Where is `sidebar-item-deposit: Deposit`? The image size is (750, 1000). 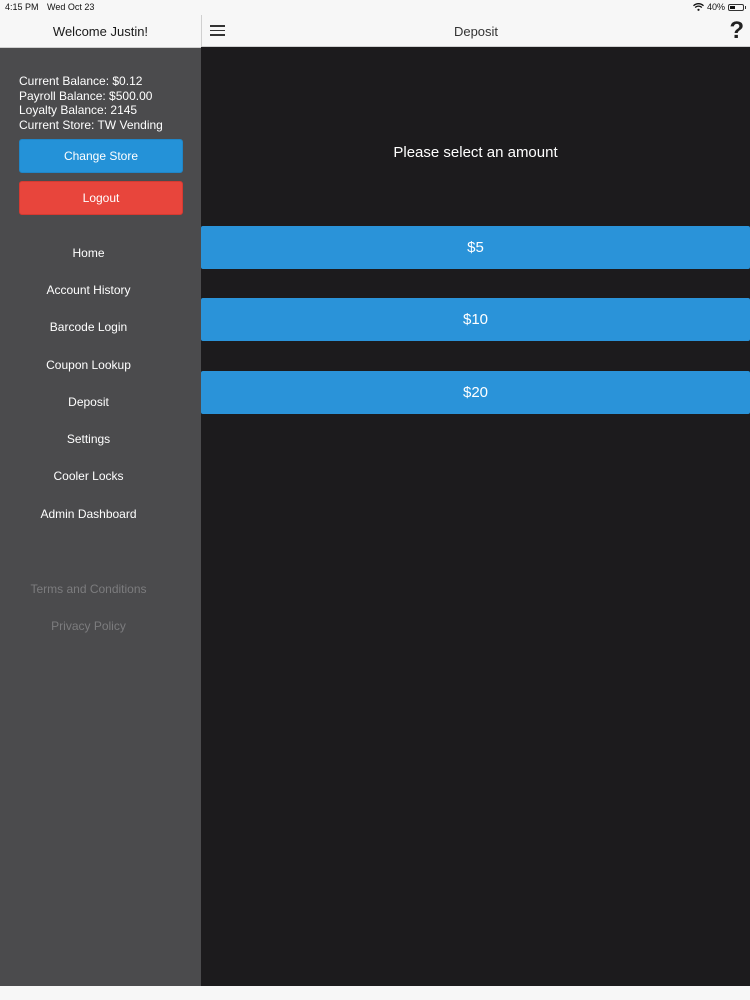
sidebar-item-deposit: Deposit is located at coordinates (88, 401).